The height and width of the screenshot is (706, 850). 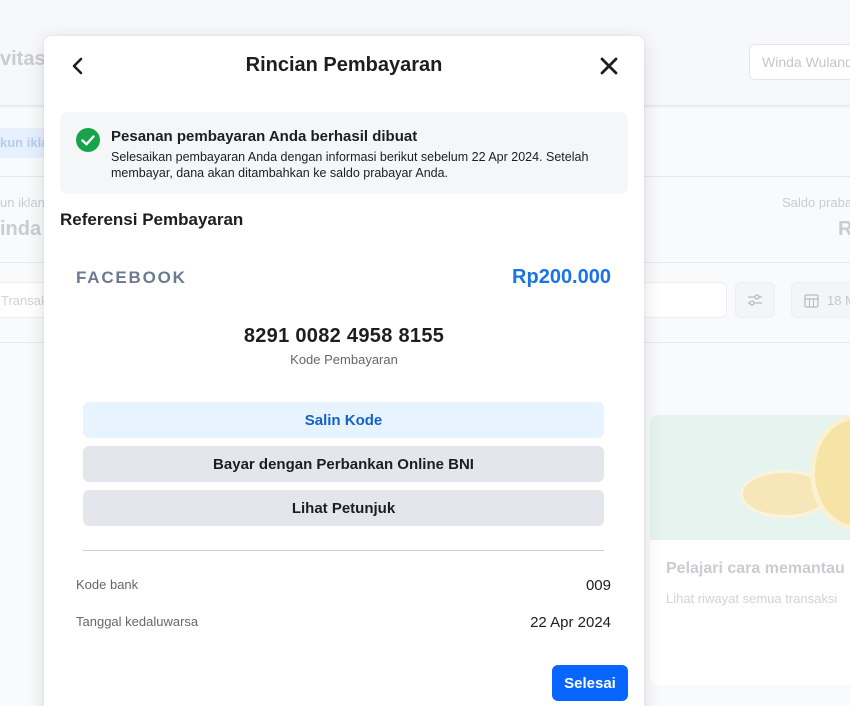 What do you see at coordinates (820, 300) in the screenshot?
I see `background-date-picker: 18 M` at bounding box center [820, 300].